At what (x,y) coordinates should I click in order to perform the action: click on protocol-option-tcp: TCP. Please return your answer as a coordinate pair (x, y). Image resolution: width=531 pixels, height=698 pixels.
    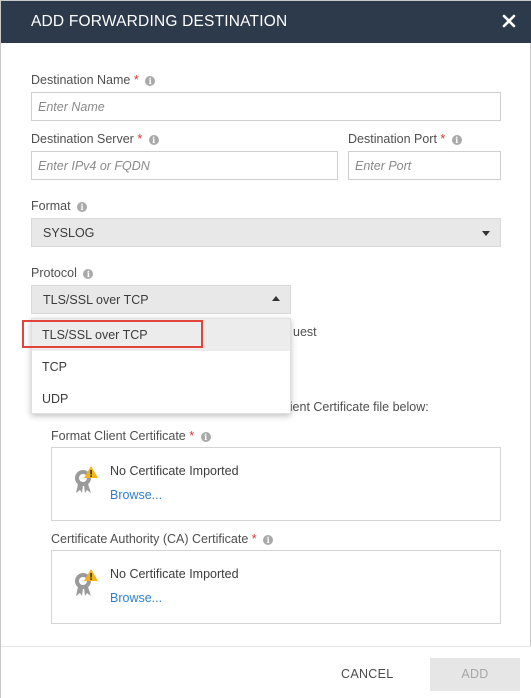
    Looking at the image, I should click on (161, 367).